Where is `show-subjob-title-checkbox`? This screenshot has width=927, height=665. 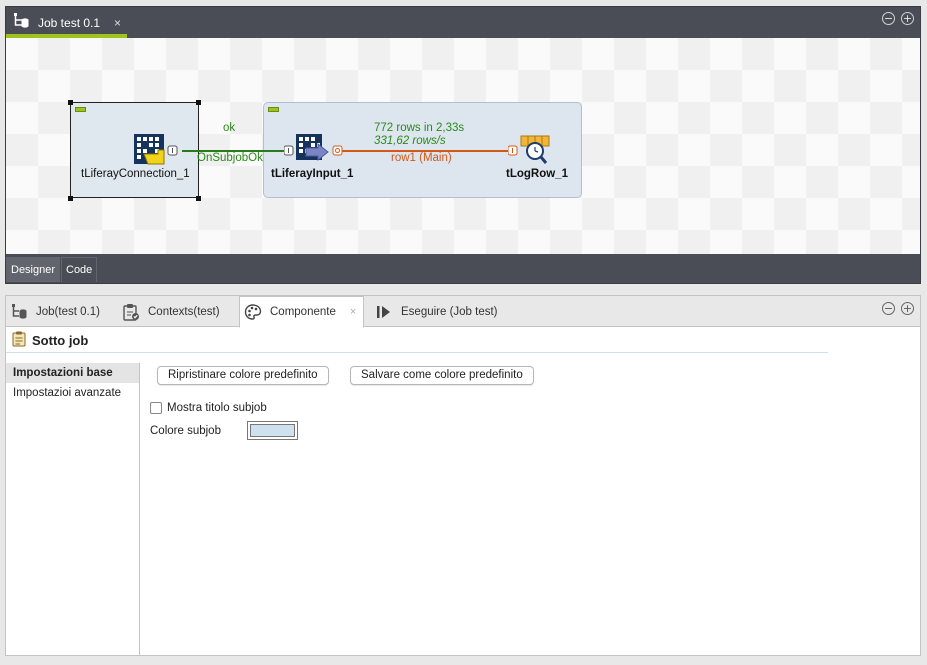 show-subjob-title-checkbox is located at coordinates (156, 408).